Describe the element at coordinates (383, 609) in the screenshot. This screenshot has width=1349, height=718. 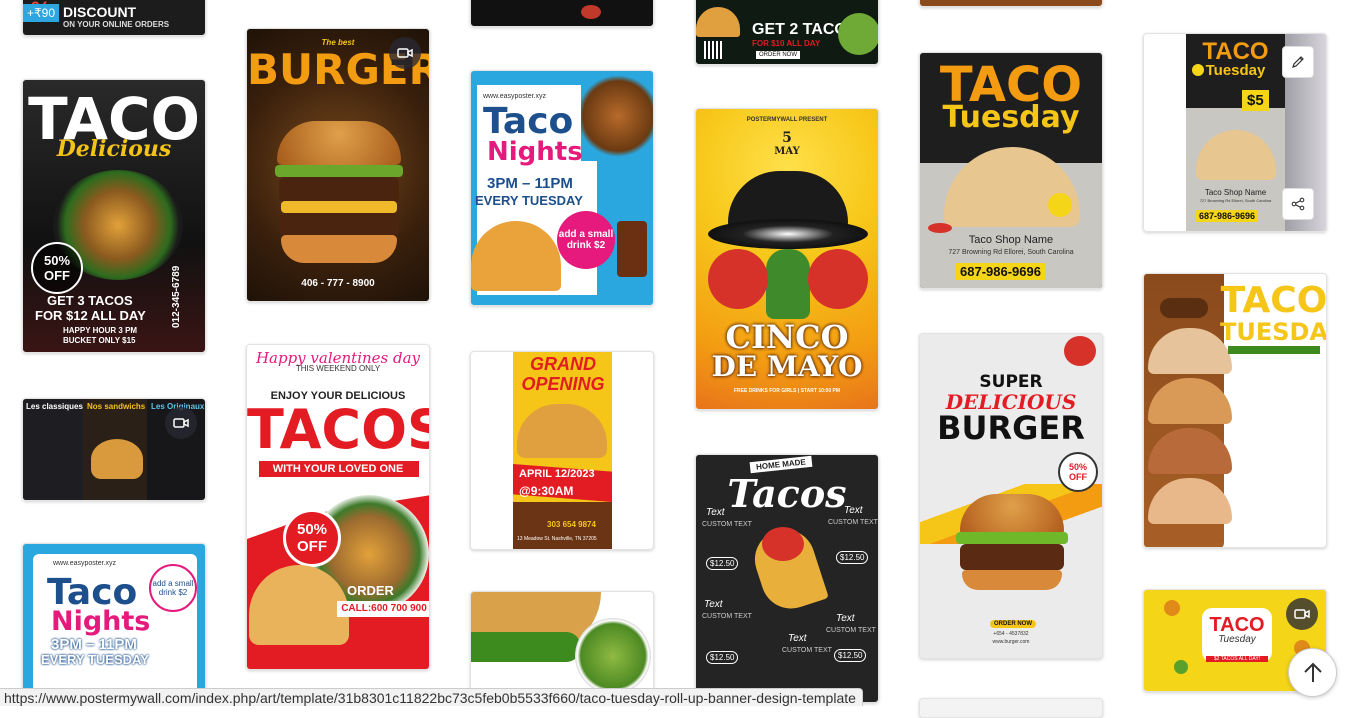
I see `call-line: CALL:600 700 900` at that location.